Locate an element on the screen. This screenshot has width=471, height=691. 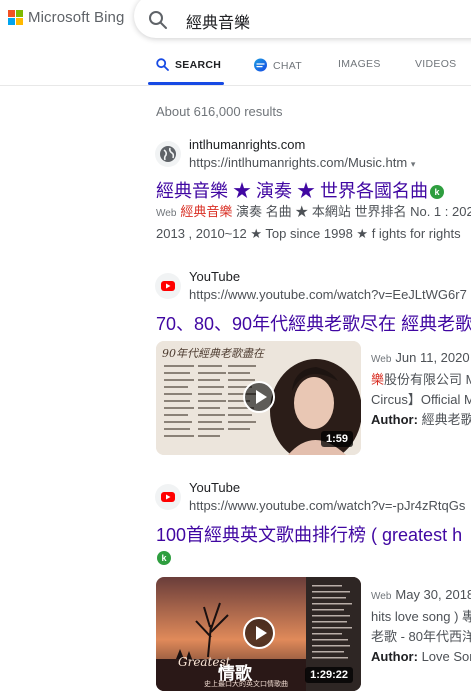
video-thumbnail: 90年代經典老歌盡在 1:59 is located at coordinates (258, 398).